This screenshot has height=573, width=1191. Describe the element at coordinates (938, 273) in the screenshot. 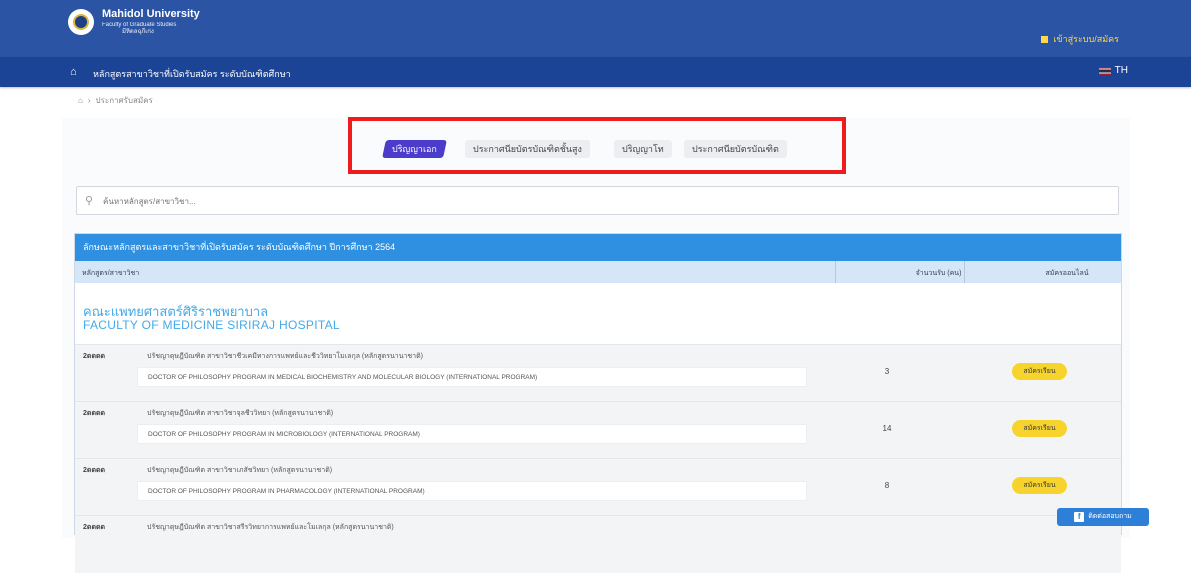

I see `header-count: จำนวนรับ (คน)` at that location.